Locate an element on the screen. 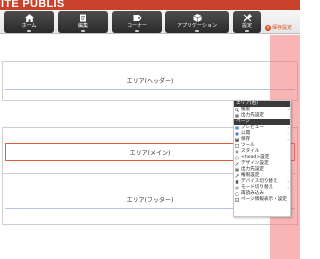 The width and height of the screenshot is (320, 259). settings-icon is located at coordinates (247, 18).